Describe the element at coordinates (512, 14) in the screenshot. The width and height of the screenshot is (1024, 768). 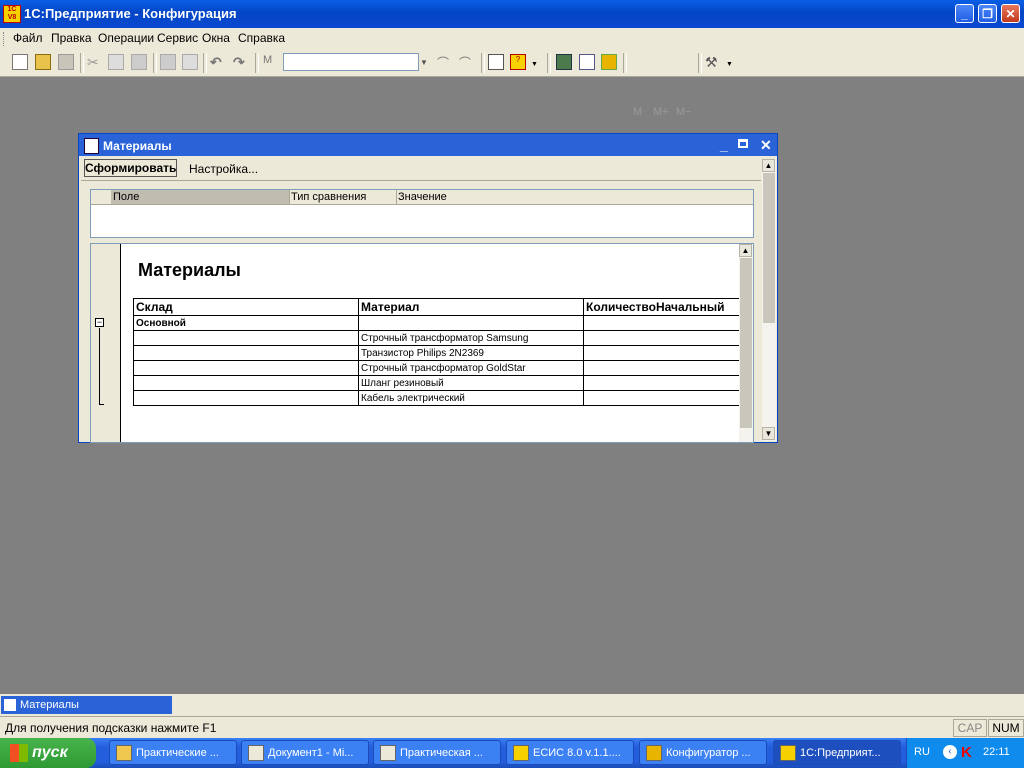
I see `app-title-bar: 1C V8 1С:Предприятие - Конфигурация _ ❐ ✕` at that location.